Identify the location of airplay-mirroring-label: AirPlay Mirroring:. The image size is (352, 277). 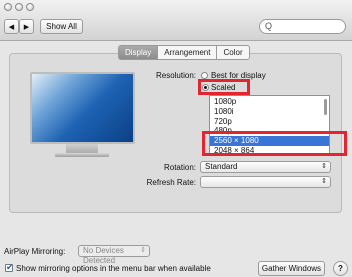
(35, 251).